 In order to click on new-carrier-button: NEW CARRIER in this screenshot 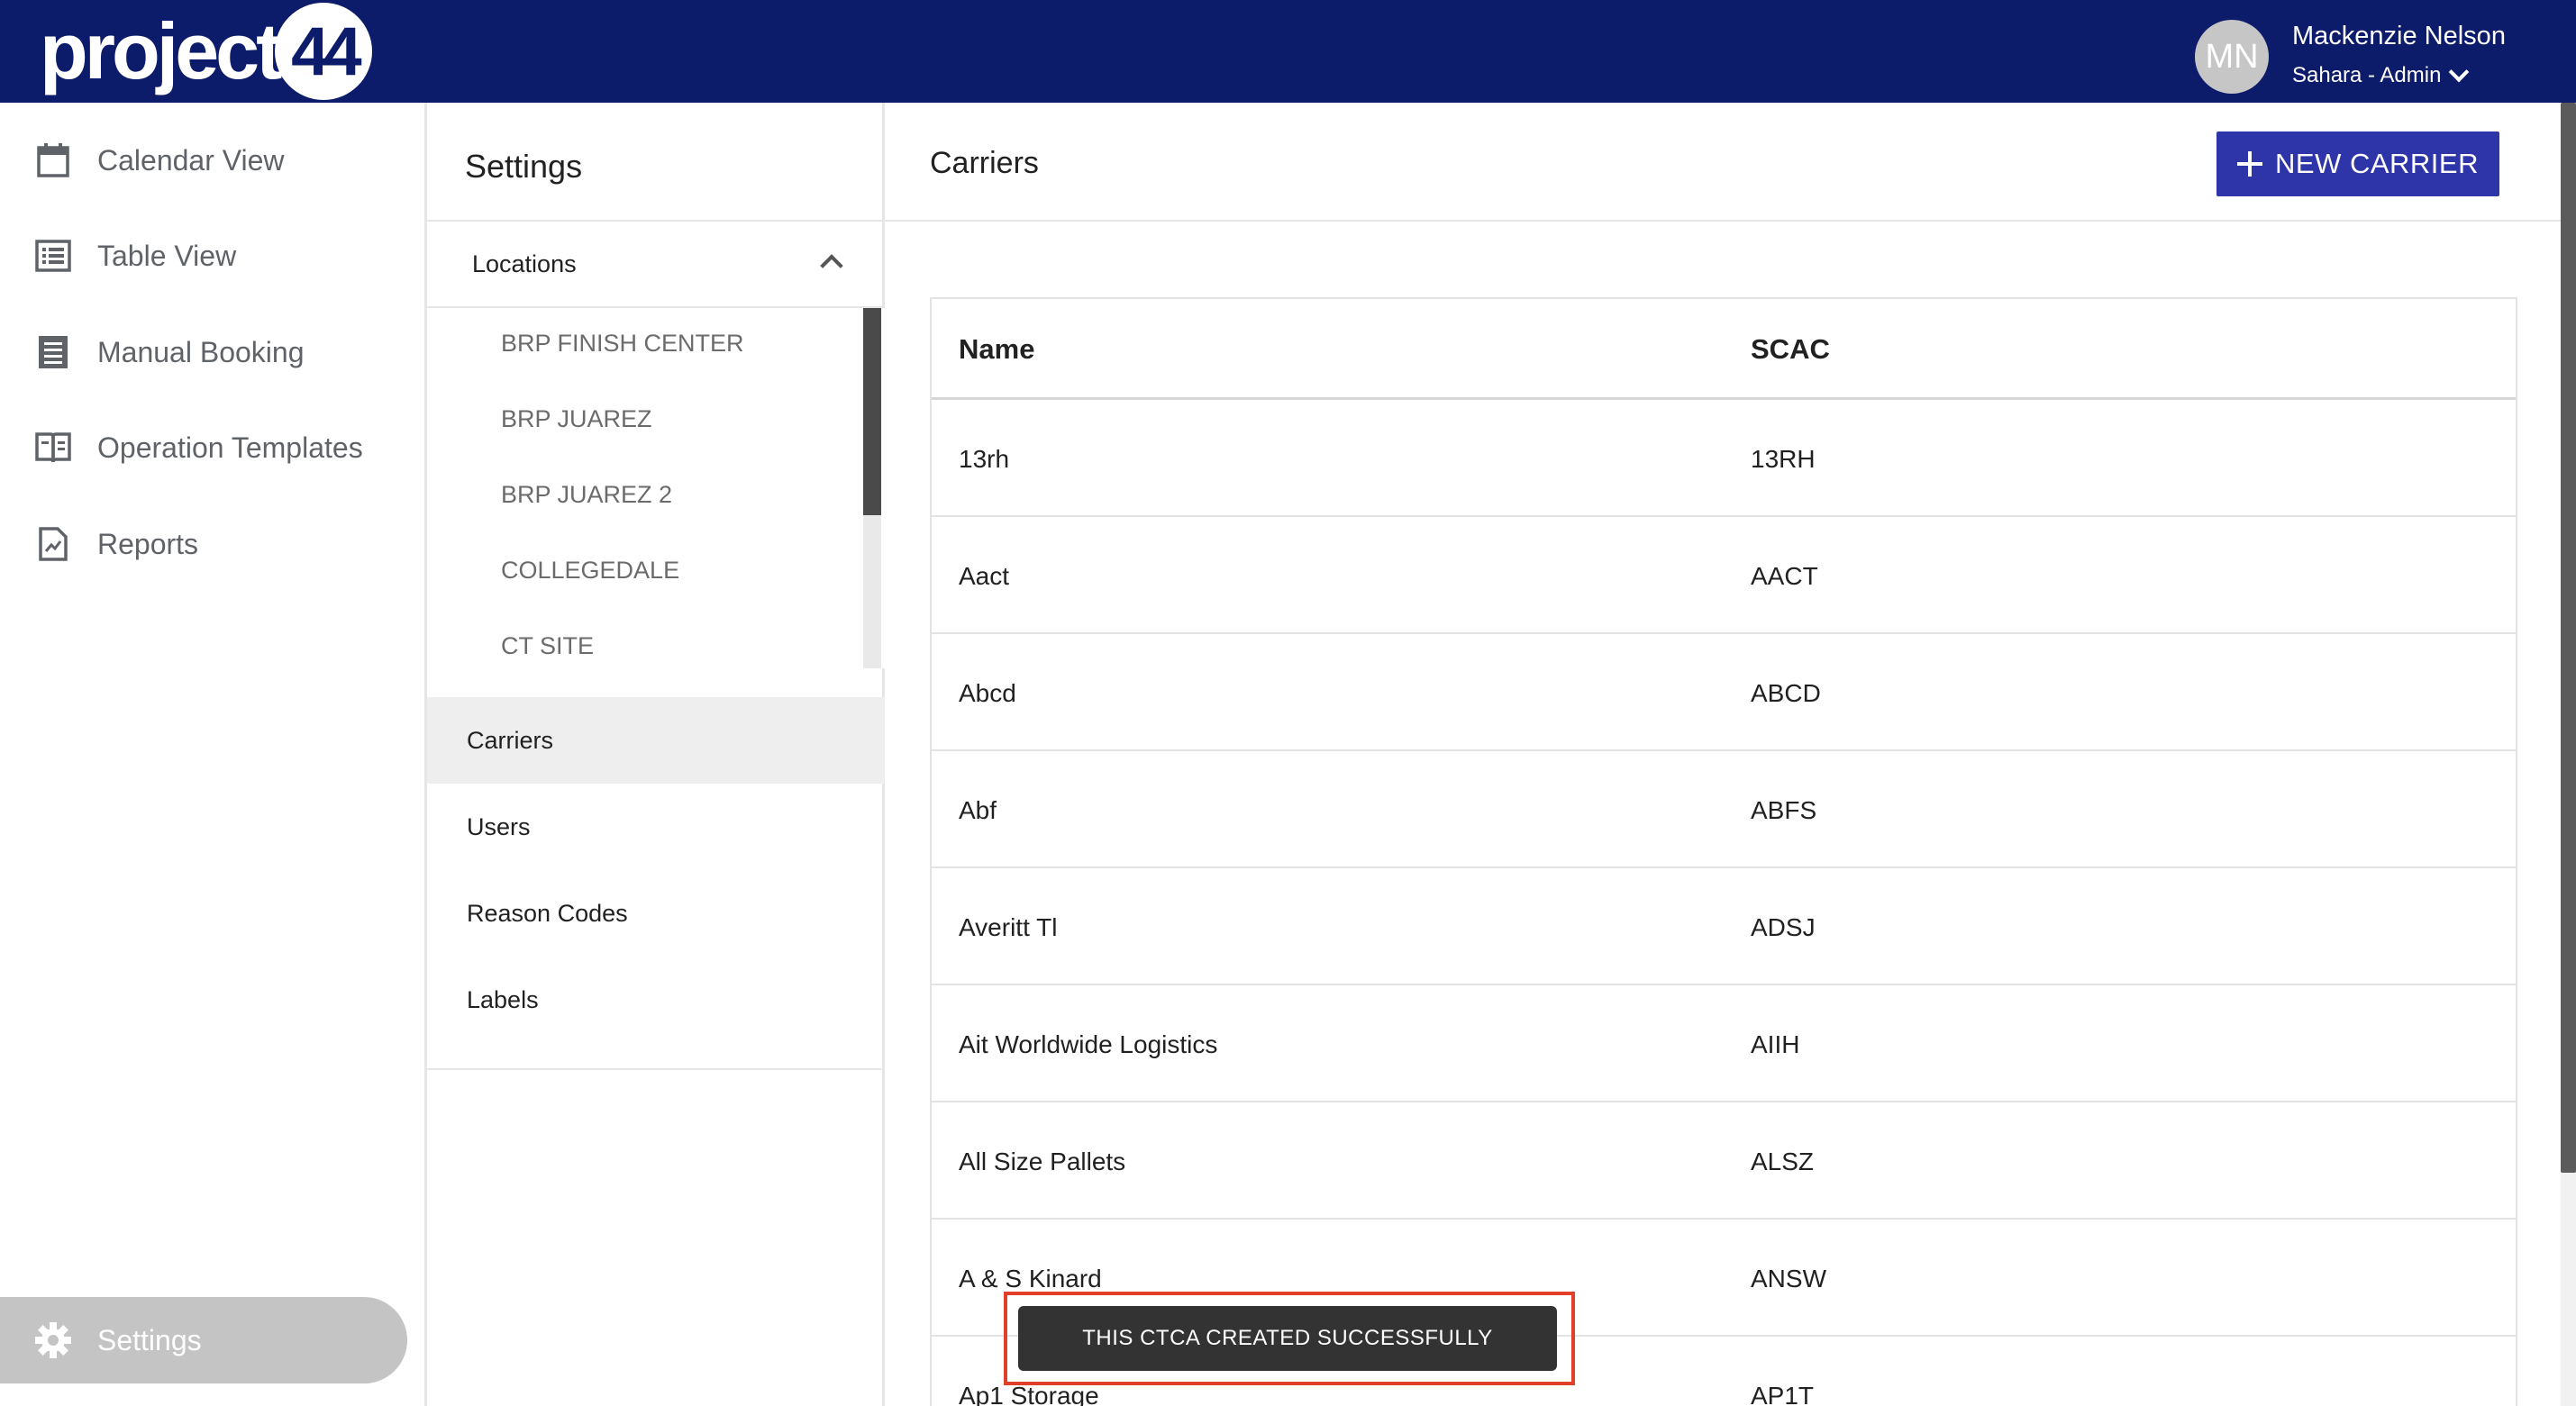, I will do `click(2357, 164)`.